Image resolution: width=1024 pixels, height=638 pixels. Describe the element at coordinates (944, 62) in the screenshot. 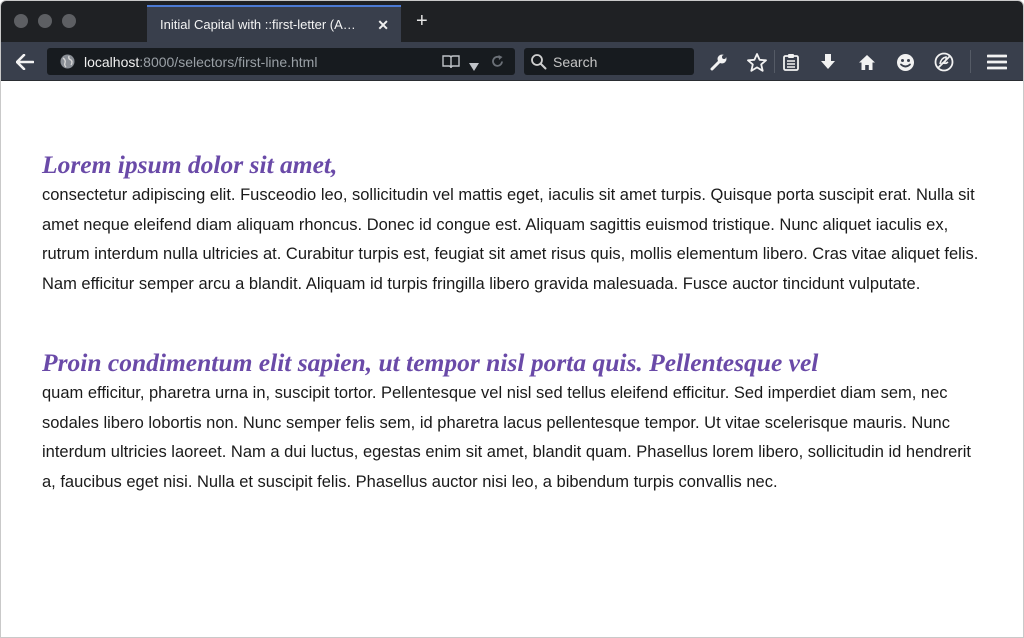

I see `no-tracking-icon` at that location.